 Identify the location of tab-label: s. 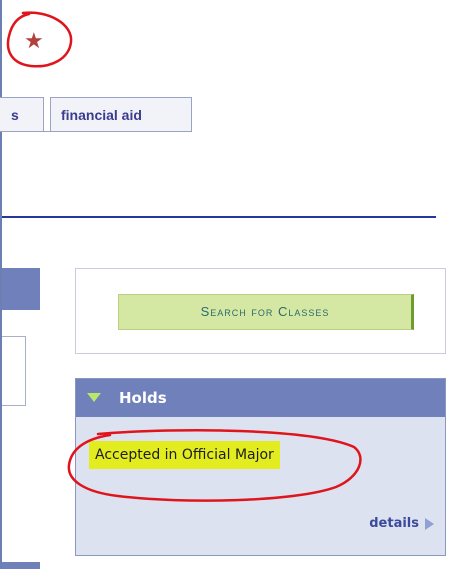
(15, 115).